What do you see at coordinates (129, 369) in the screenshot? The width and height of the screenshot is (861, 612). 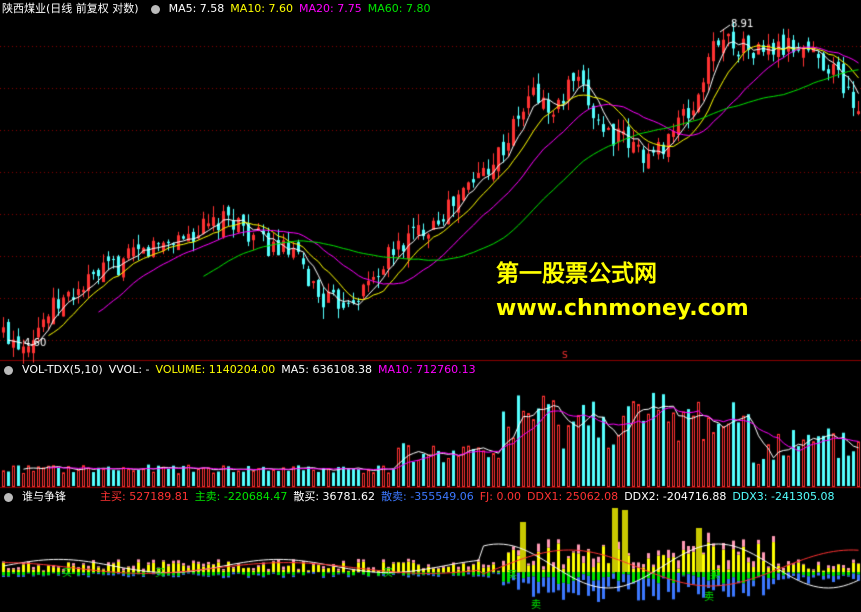 I see `vvol-value: VVOL: -` at bounding box center [129, 369].